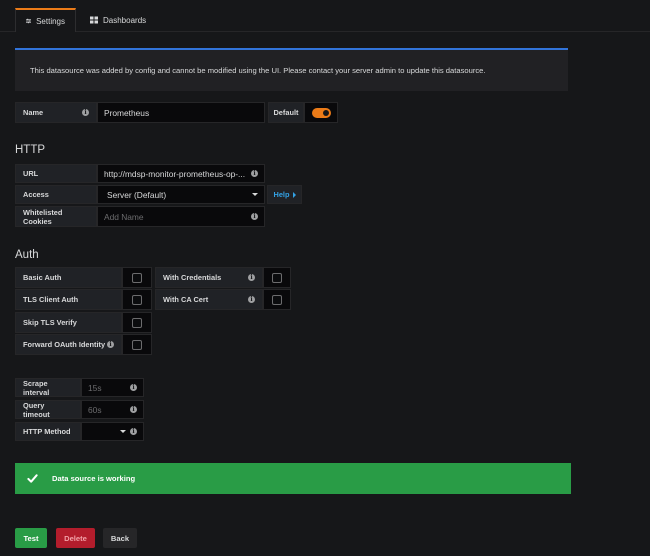 This screenshot has width=650, height=556. I want to click on scrape-interval-input: 15s i, so click(112, 387).